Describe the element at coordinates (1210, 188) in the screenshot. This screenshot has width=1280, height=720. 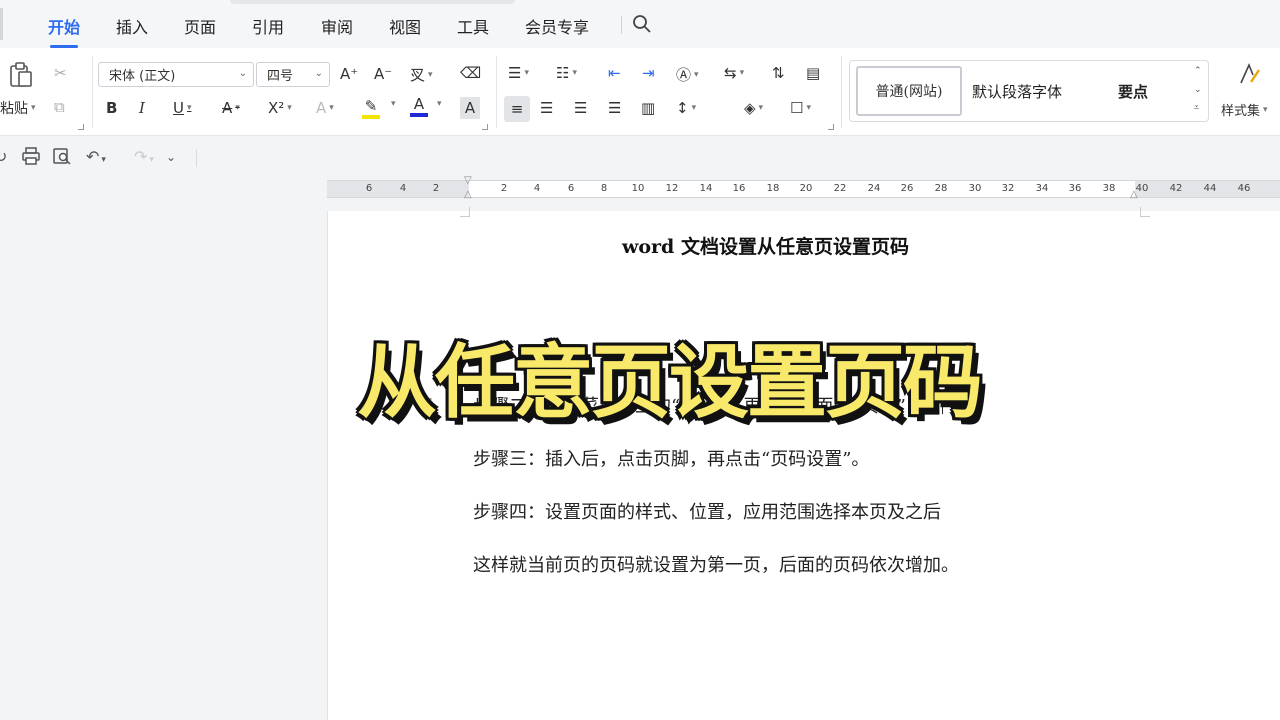
I see `ruler-tick: 44` at that location.